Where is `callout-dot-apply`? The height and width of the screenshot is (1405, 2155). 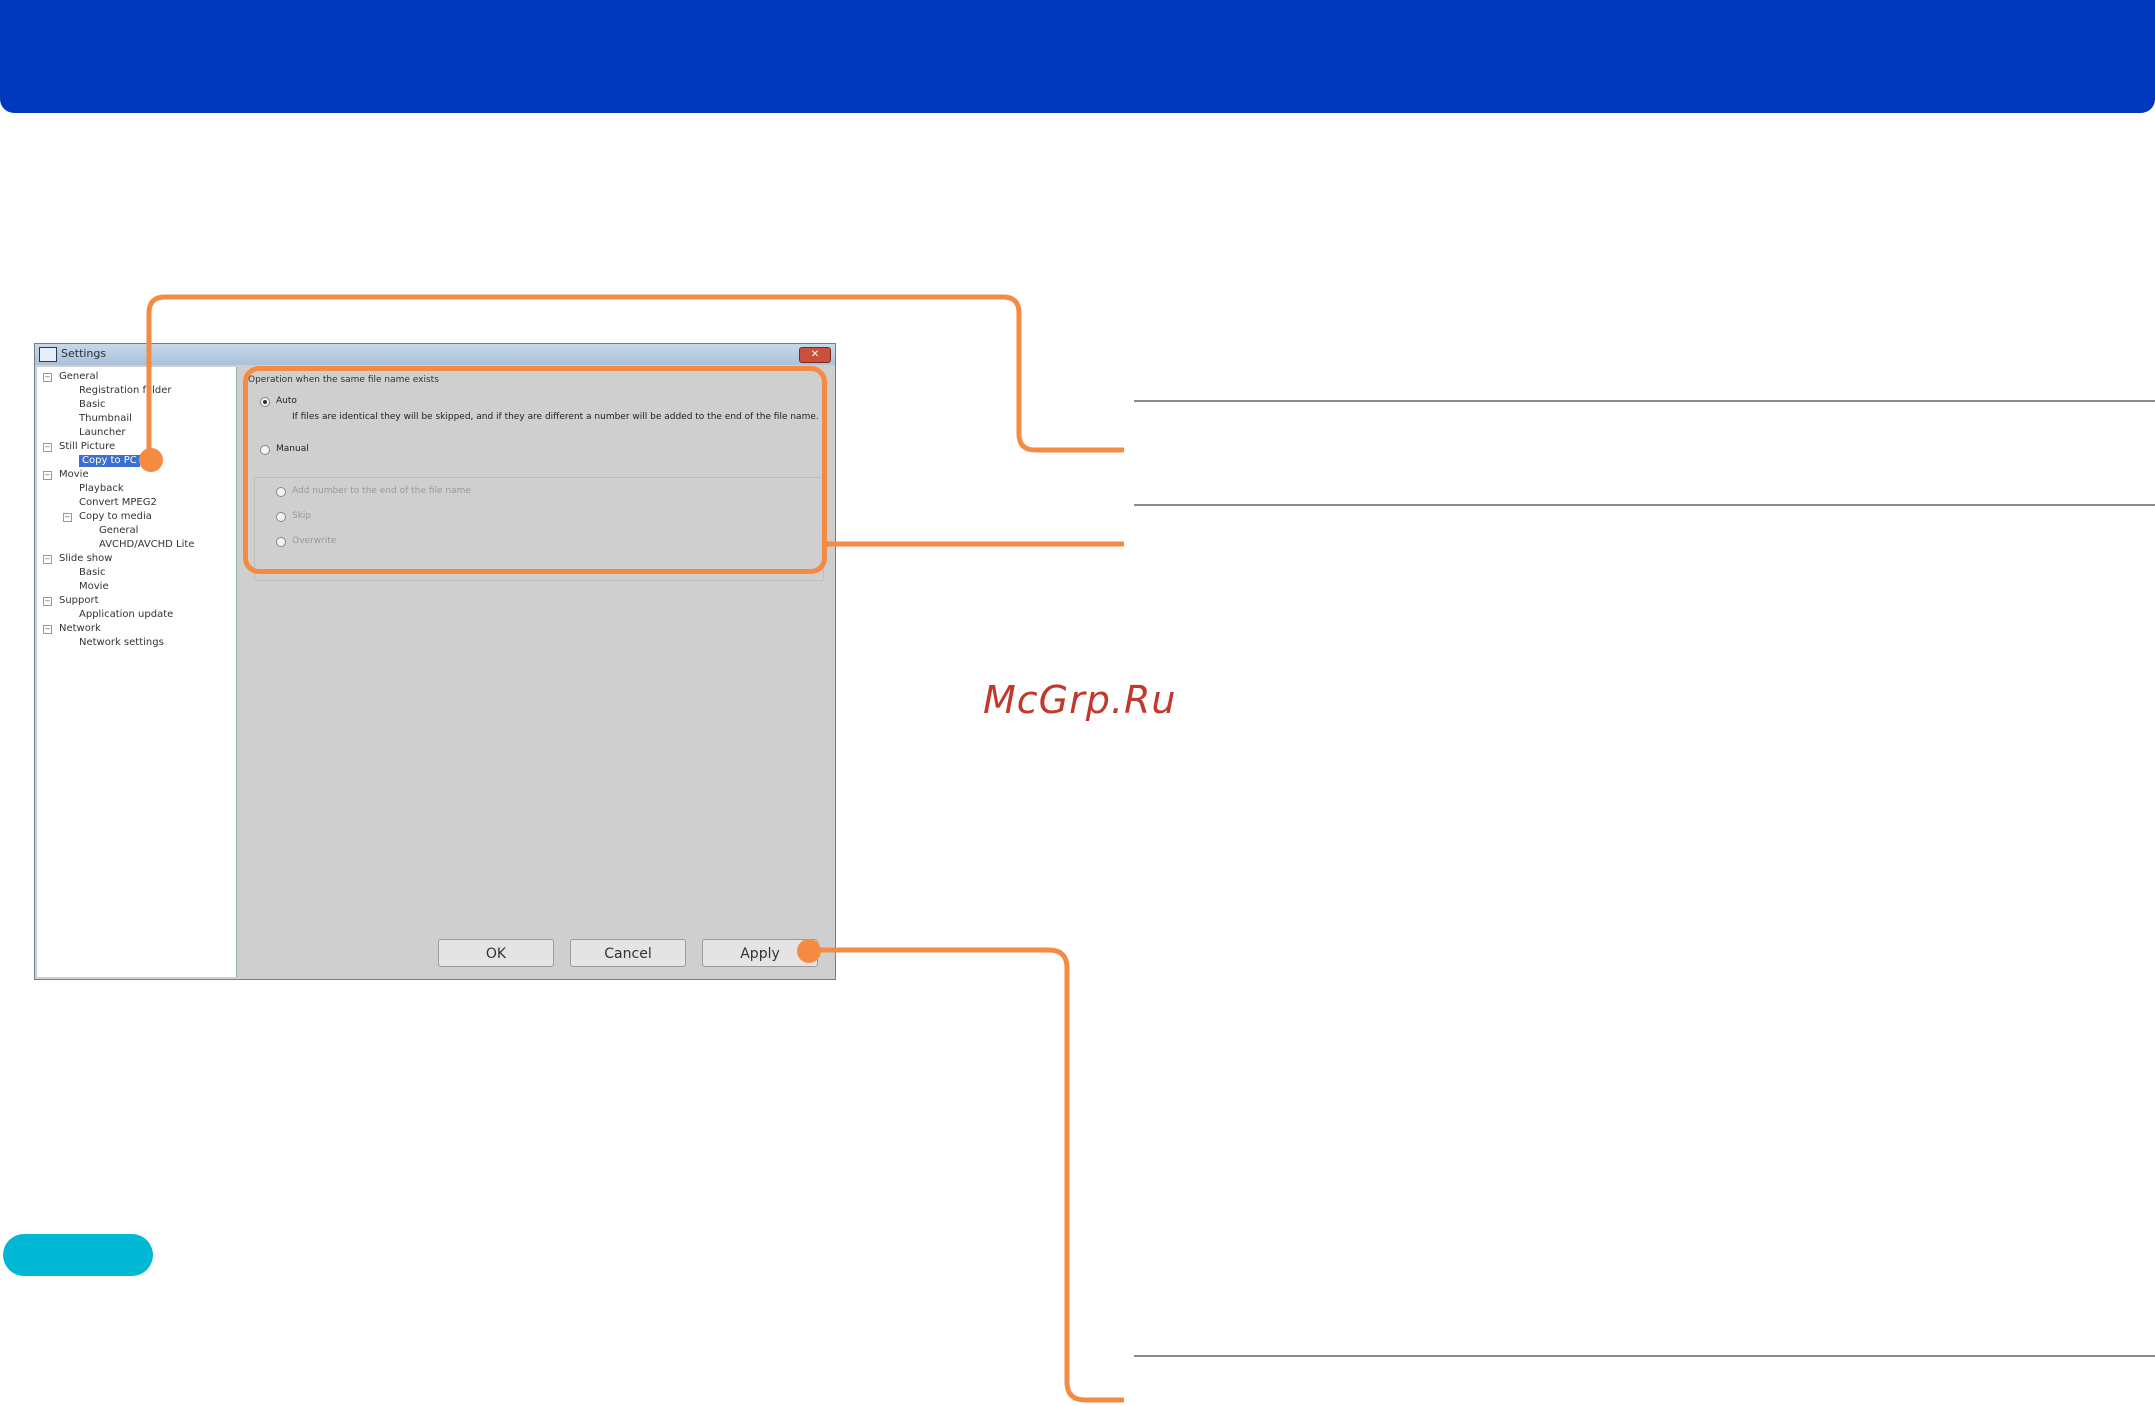 callout-dot-apply is located at coordinates (809, 951).